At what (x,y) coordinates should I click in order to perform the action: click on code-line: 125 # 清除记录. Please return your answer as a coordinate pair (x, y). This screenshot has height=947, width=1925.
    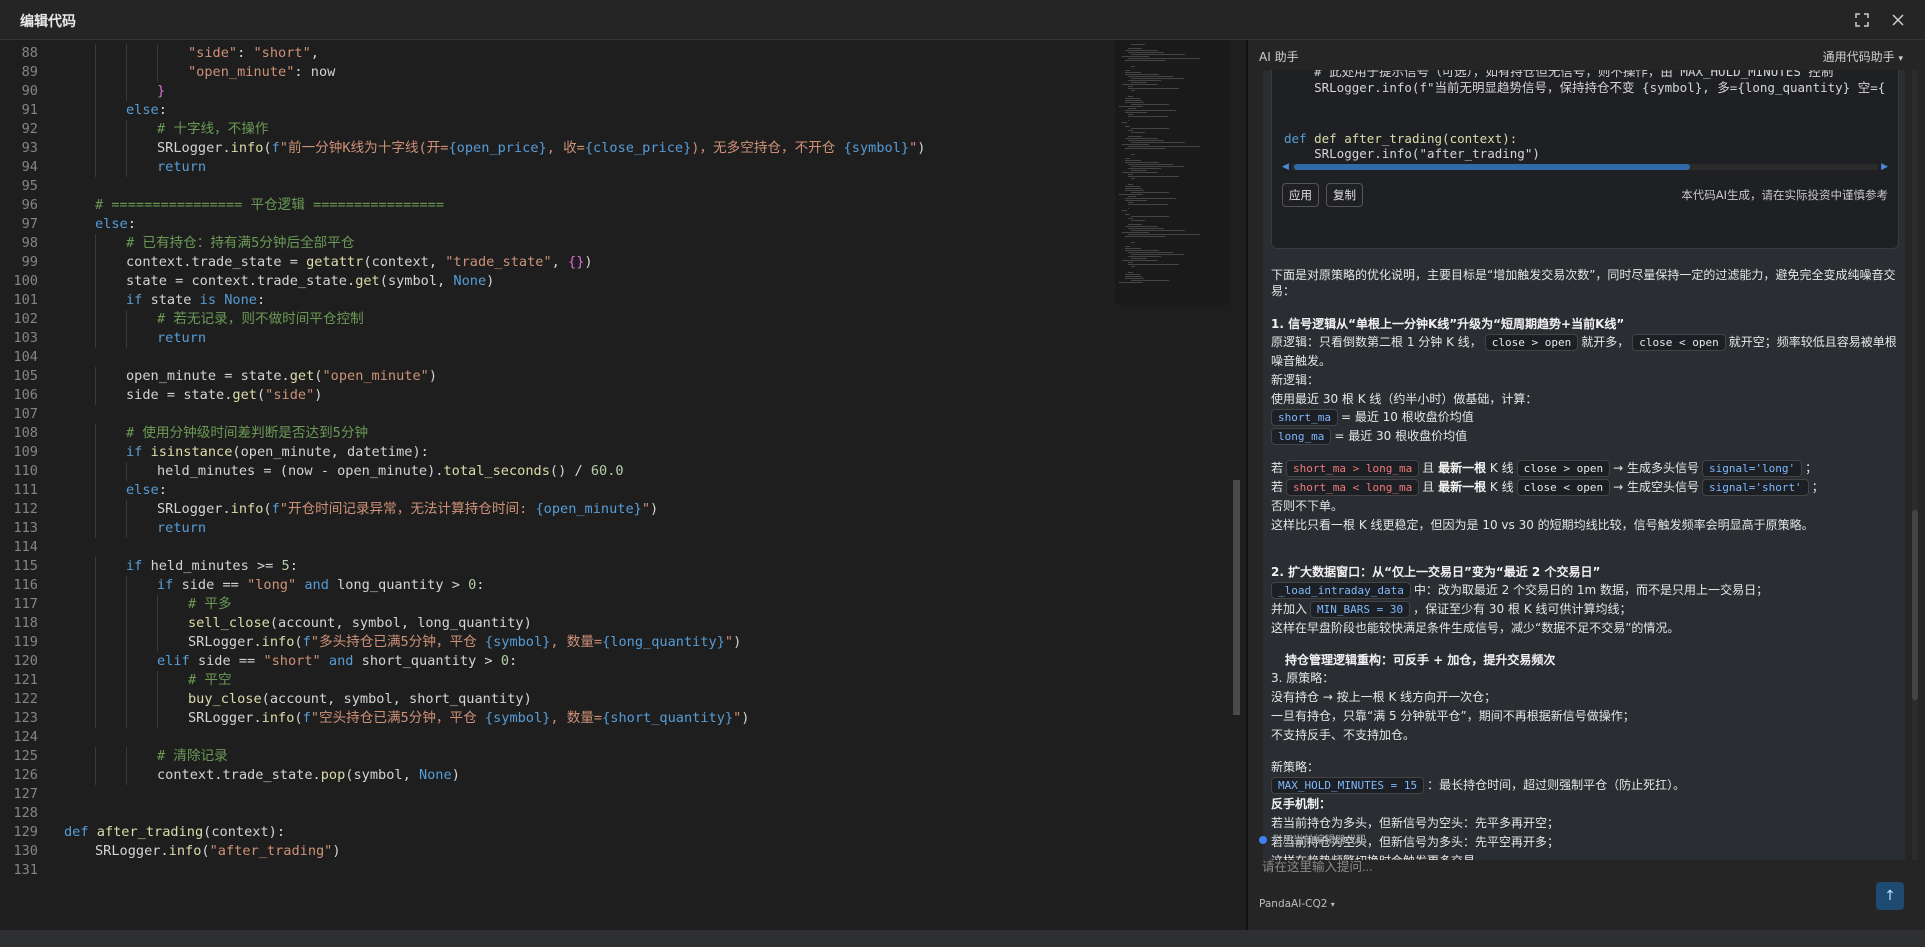
    Looking at the image, I should click on (555, 756).